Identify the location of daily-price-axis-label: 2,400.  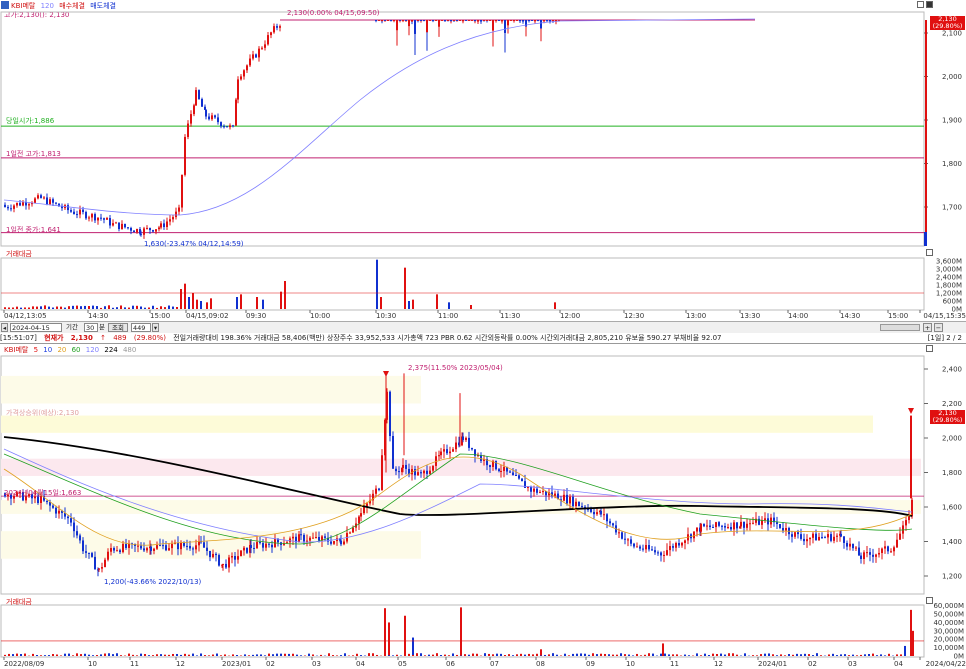
(952, 370).